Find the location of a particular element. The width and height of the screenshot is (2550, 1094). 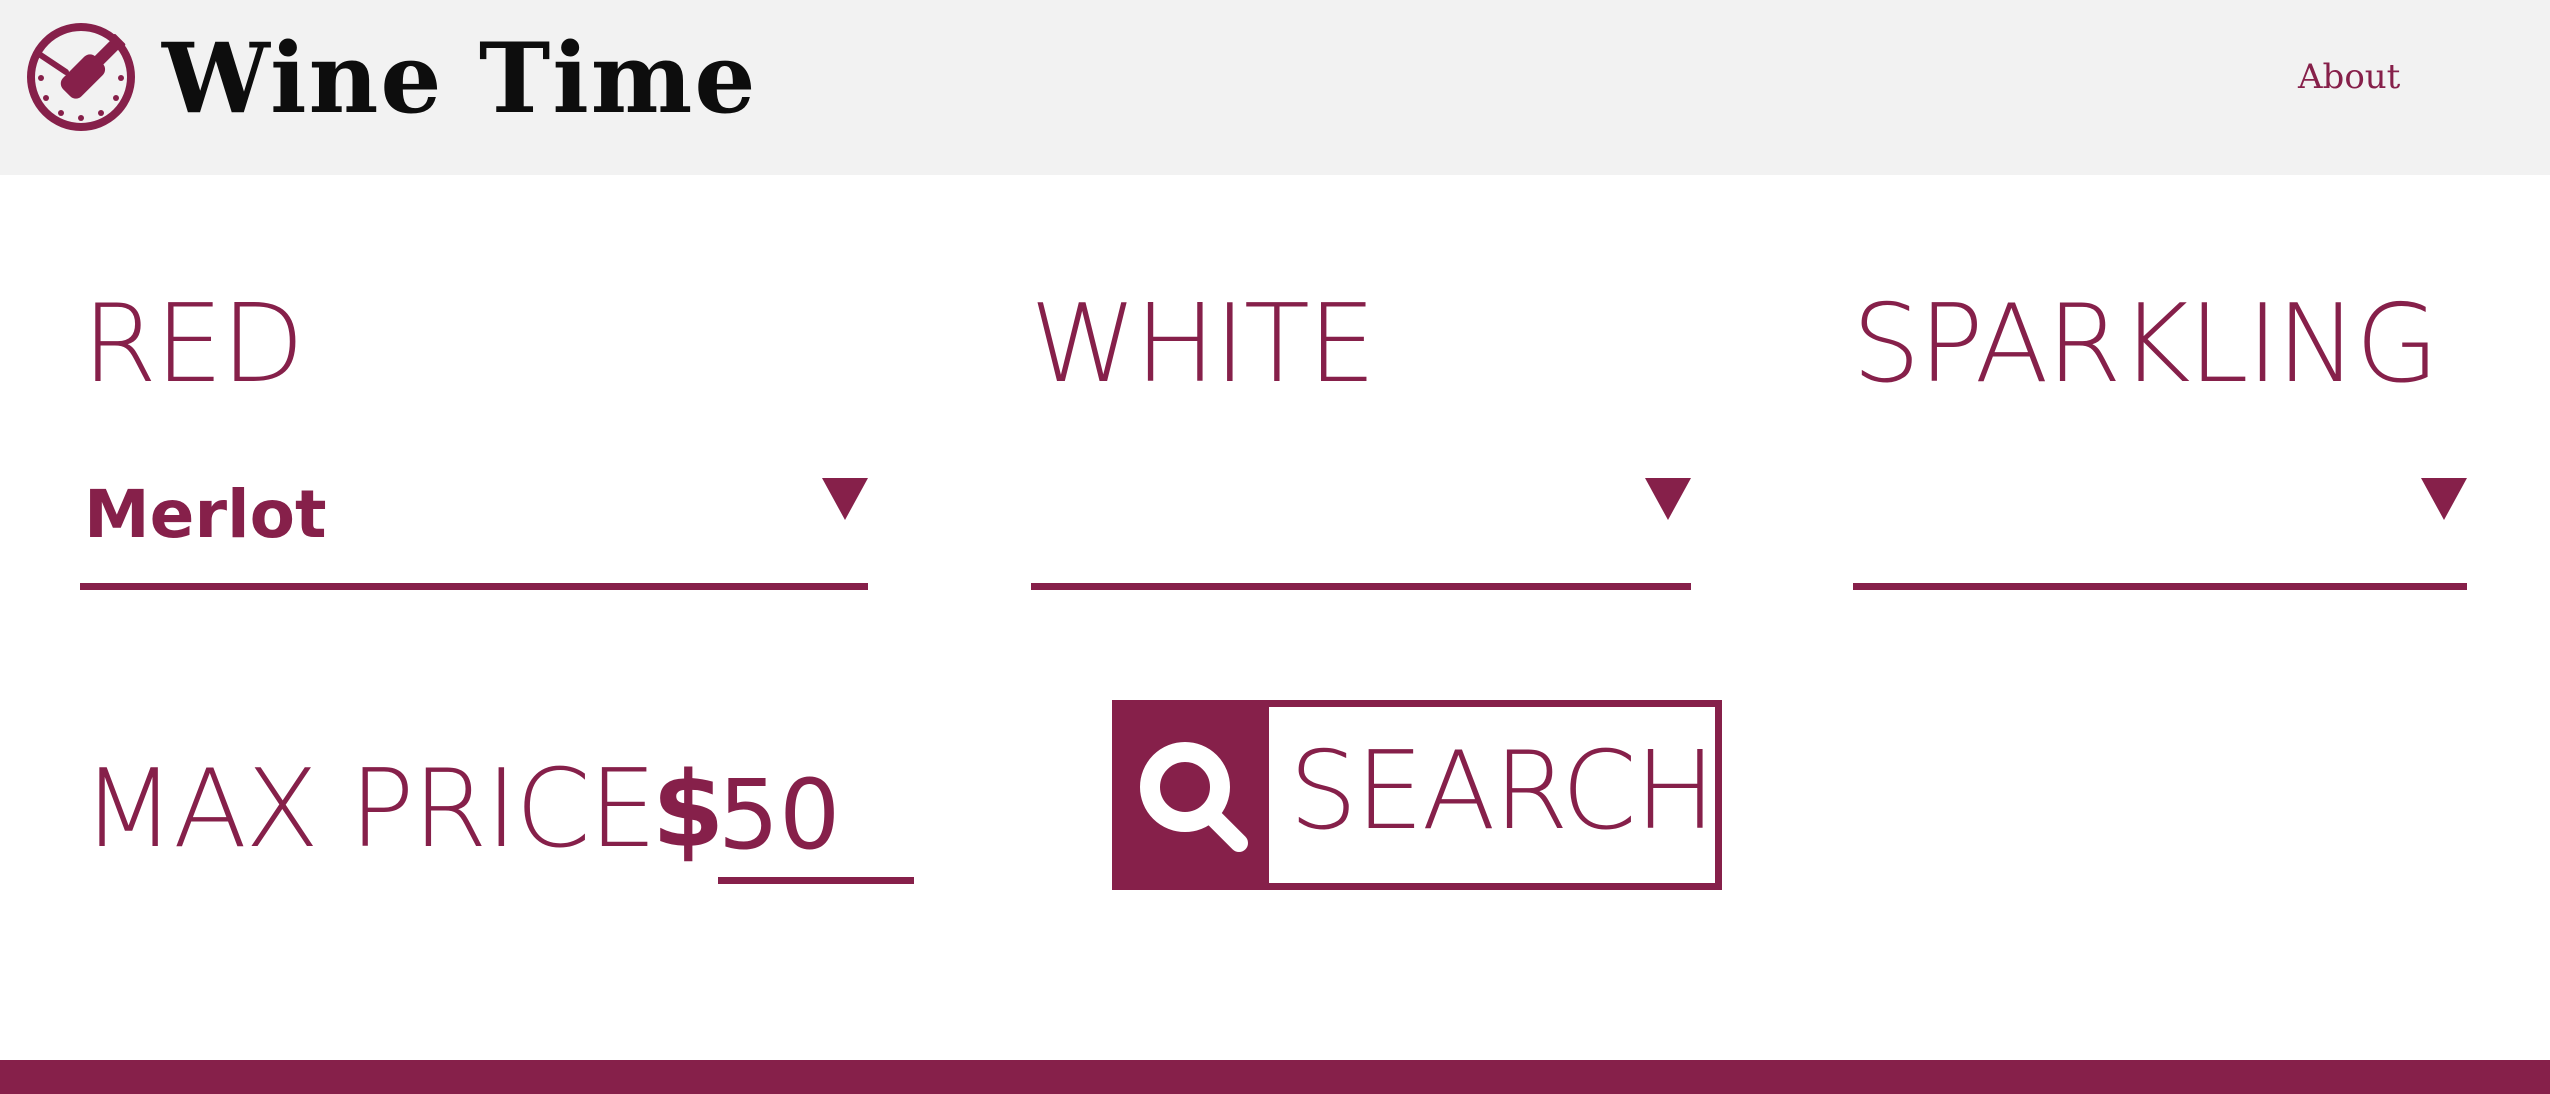

search-button: SEARCH is located at coordinates (1417, 795).